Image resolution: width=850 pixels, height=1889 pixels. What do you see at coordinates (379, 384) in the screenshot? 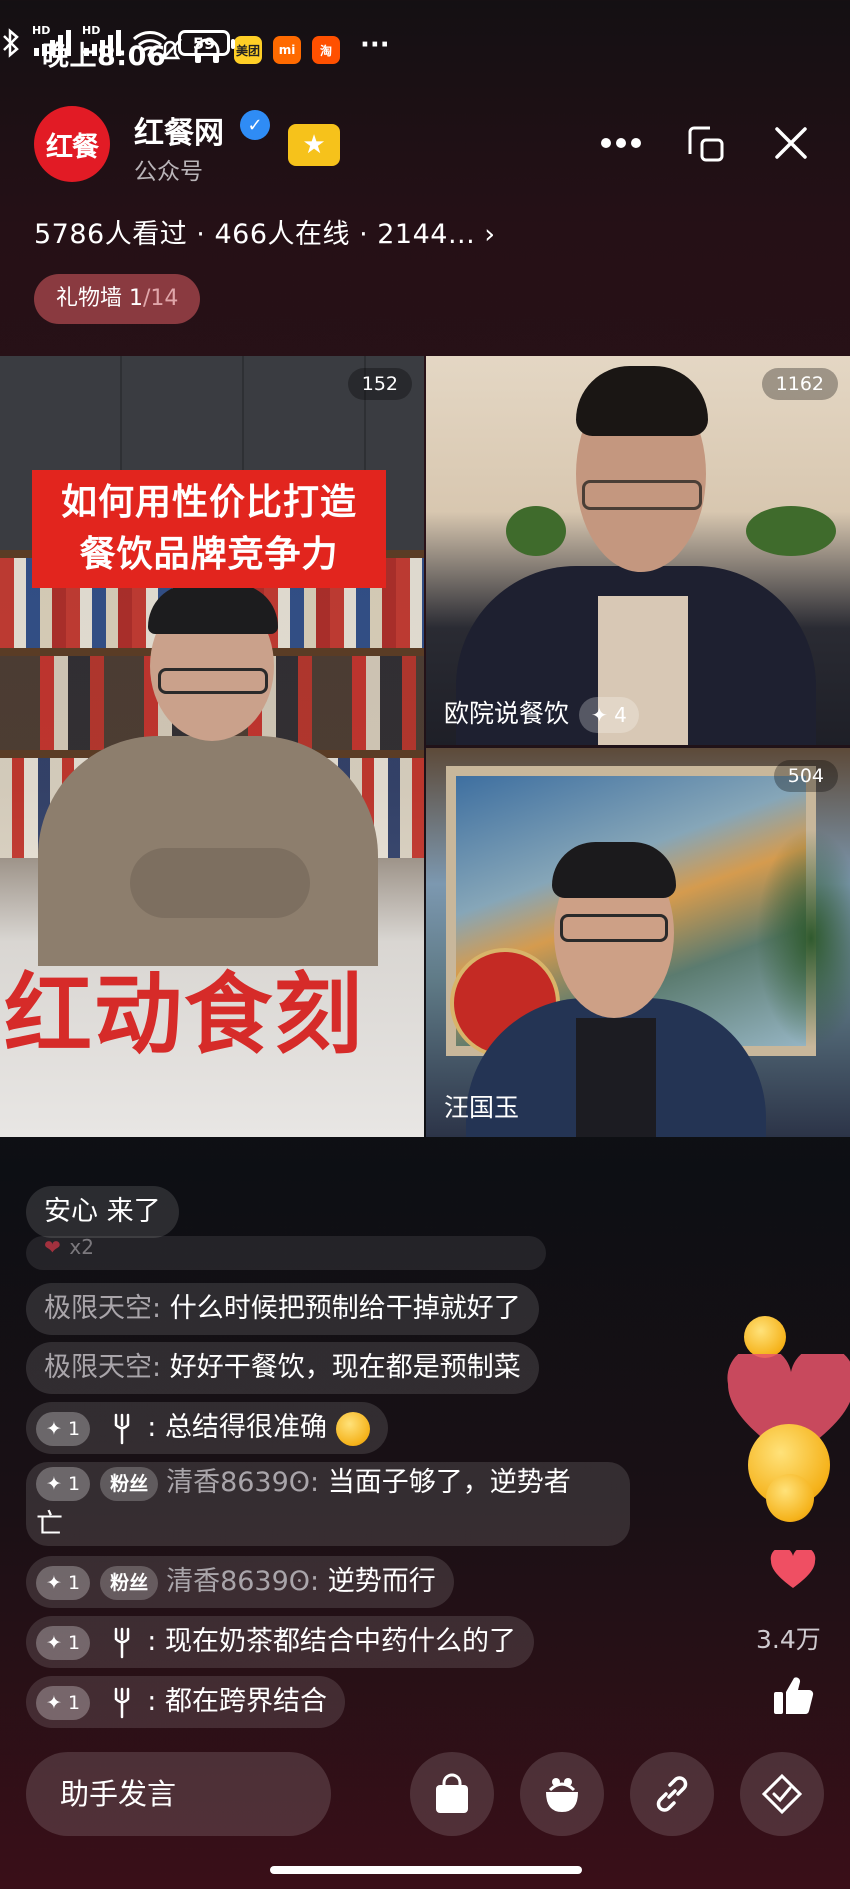
I see `viewer-count-badge: 152` at bounding box center [379, 384].